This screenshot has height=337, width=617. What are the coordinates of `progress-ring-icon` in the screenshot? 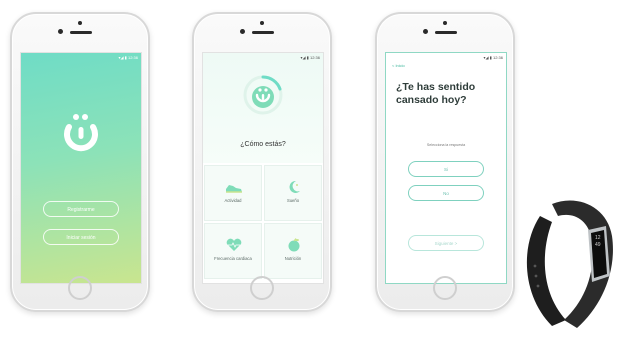 It's located at (263, 95).